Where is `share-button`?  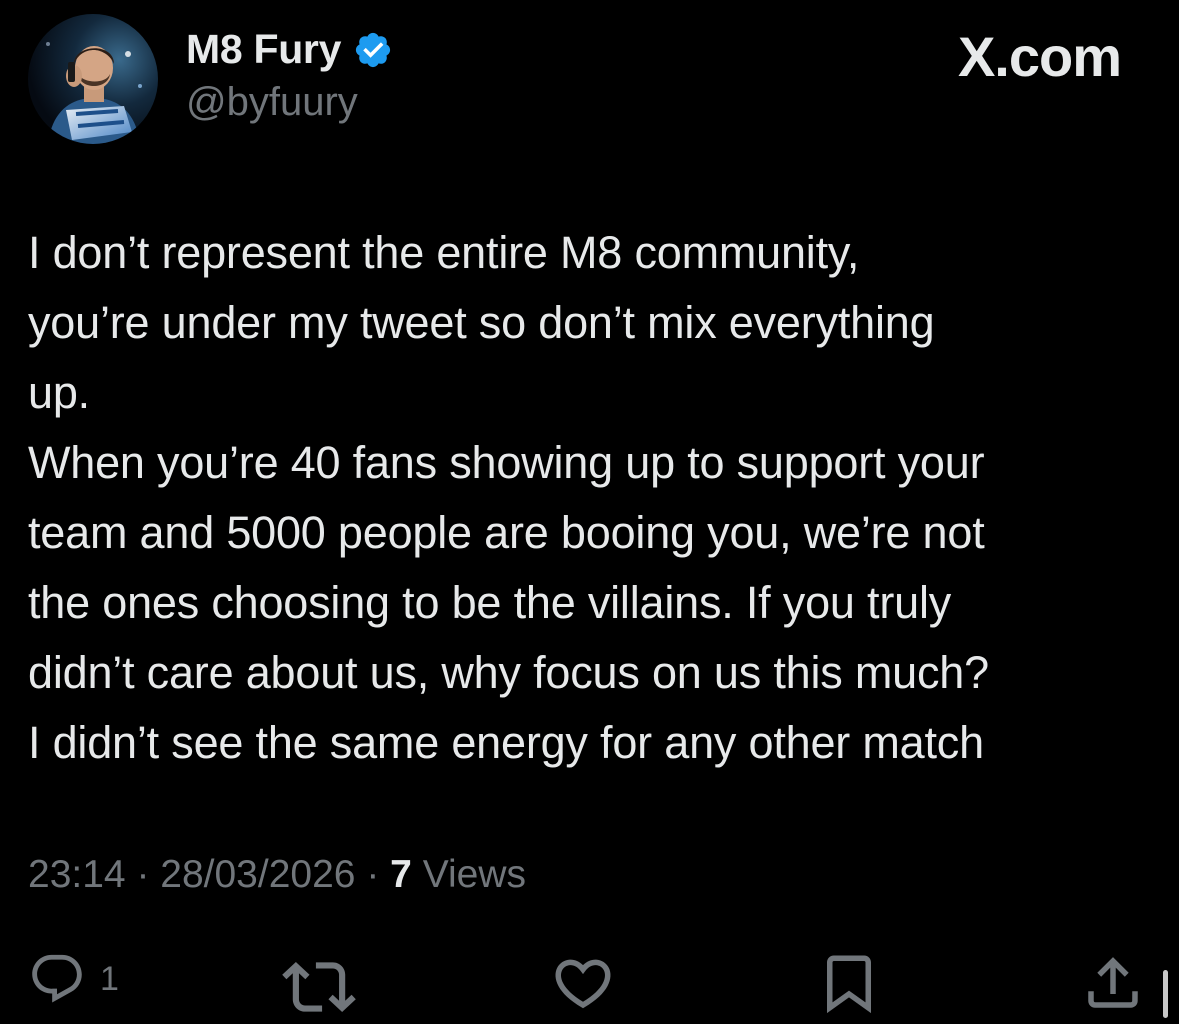
share-button is located at coordinates (1113, 983).